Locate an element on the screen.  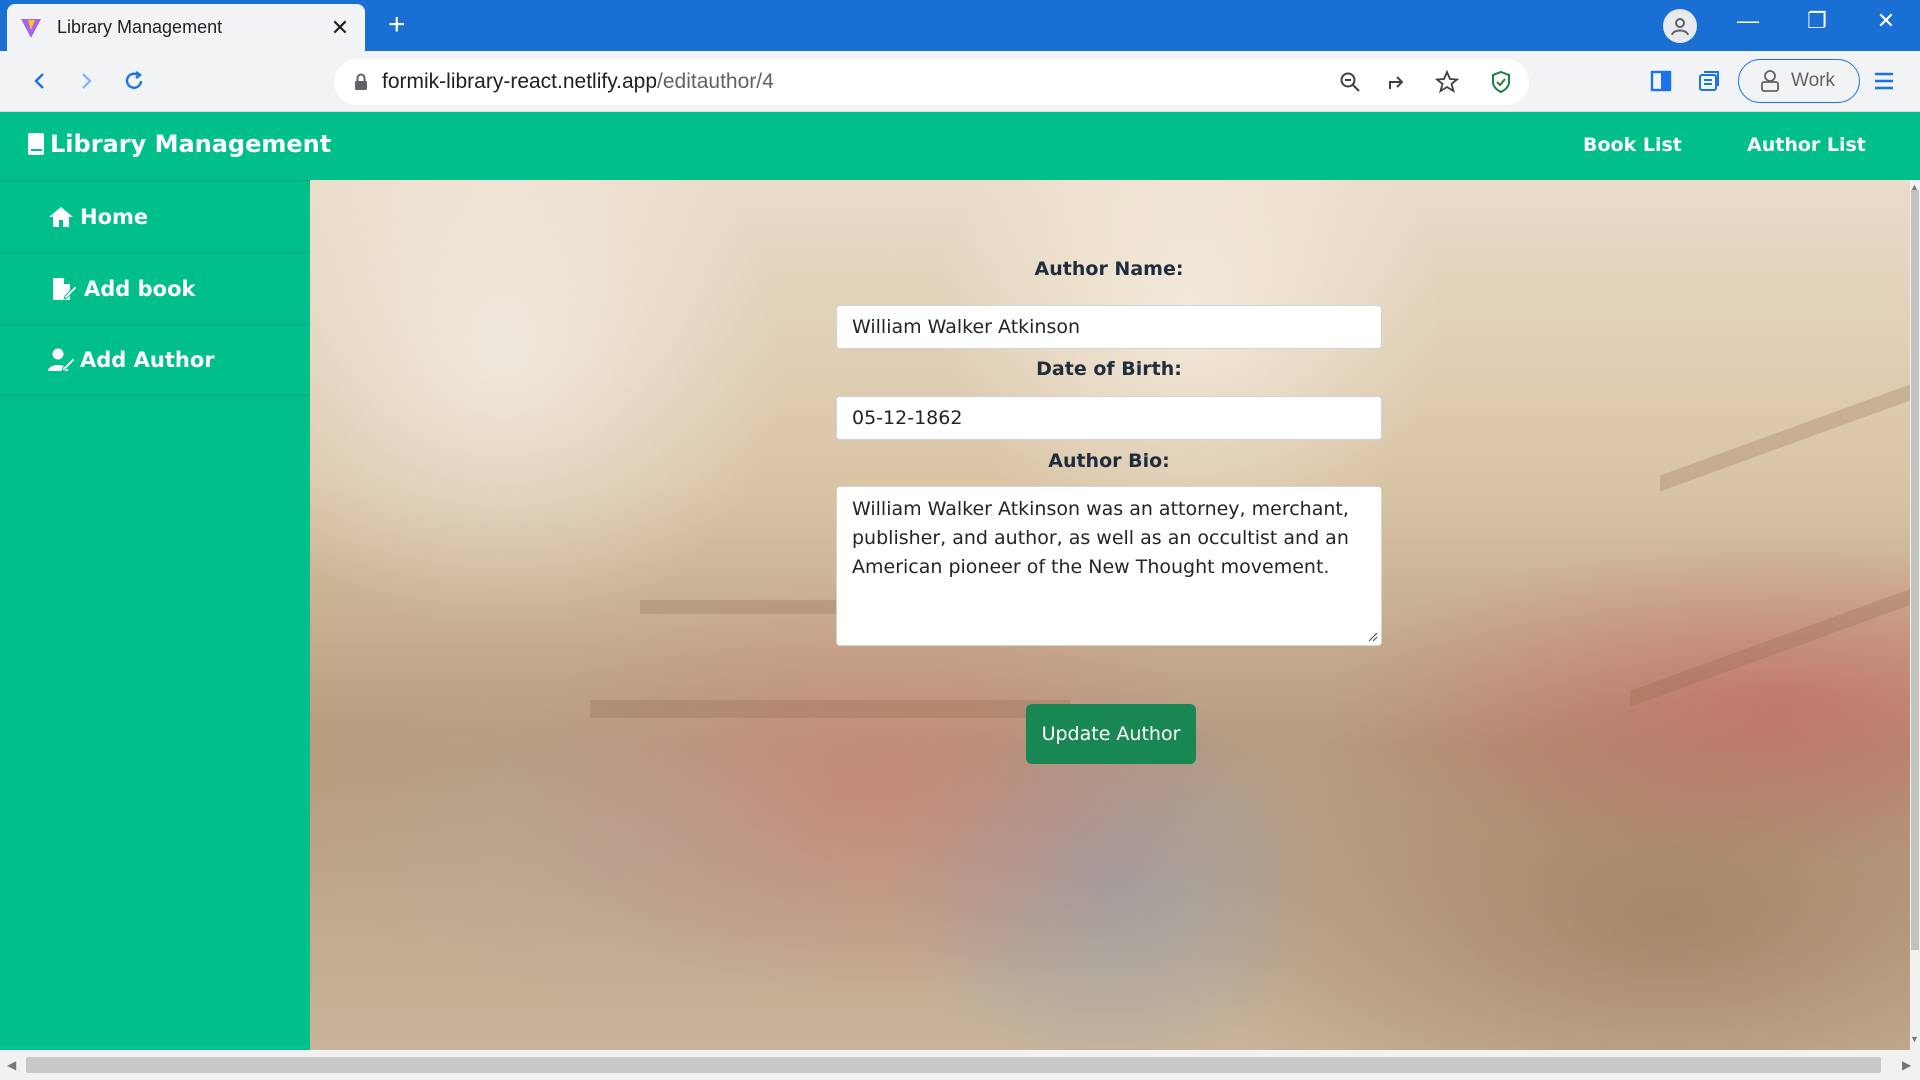
author-name-input: William Walker Atkinson is located at coordinates (1109, 327).